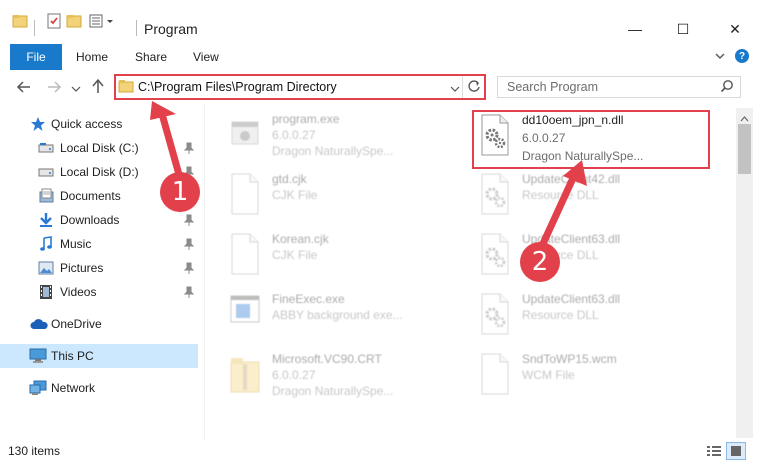 Image resolution: width=769 pixels, height=470 pixels. What do you see at coordinates (180, 192) in the screenshot?
I see `step-badge-1: 1` at bounding box center [180, 192].